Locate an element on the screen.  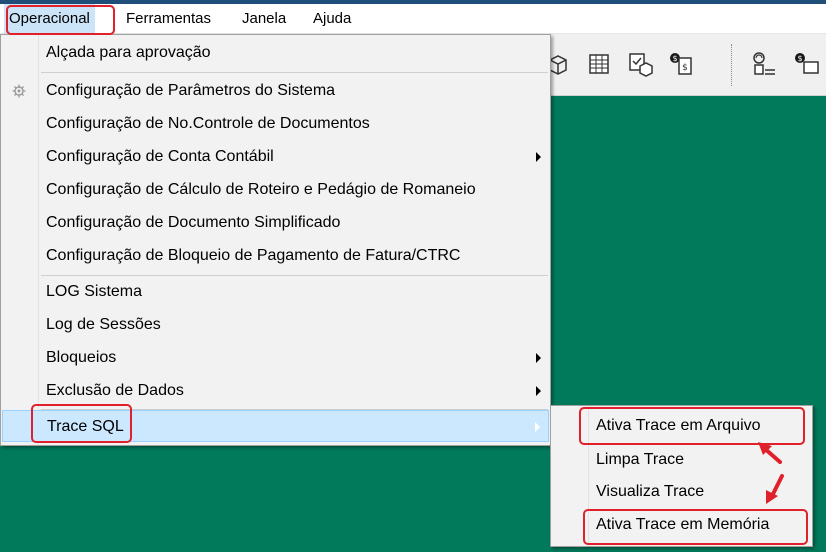
menu-item-label: Bloqueios is located at coordinates (81, 357).